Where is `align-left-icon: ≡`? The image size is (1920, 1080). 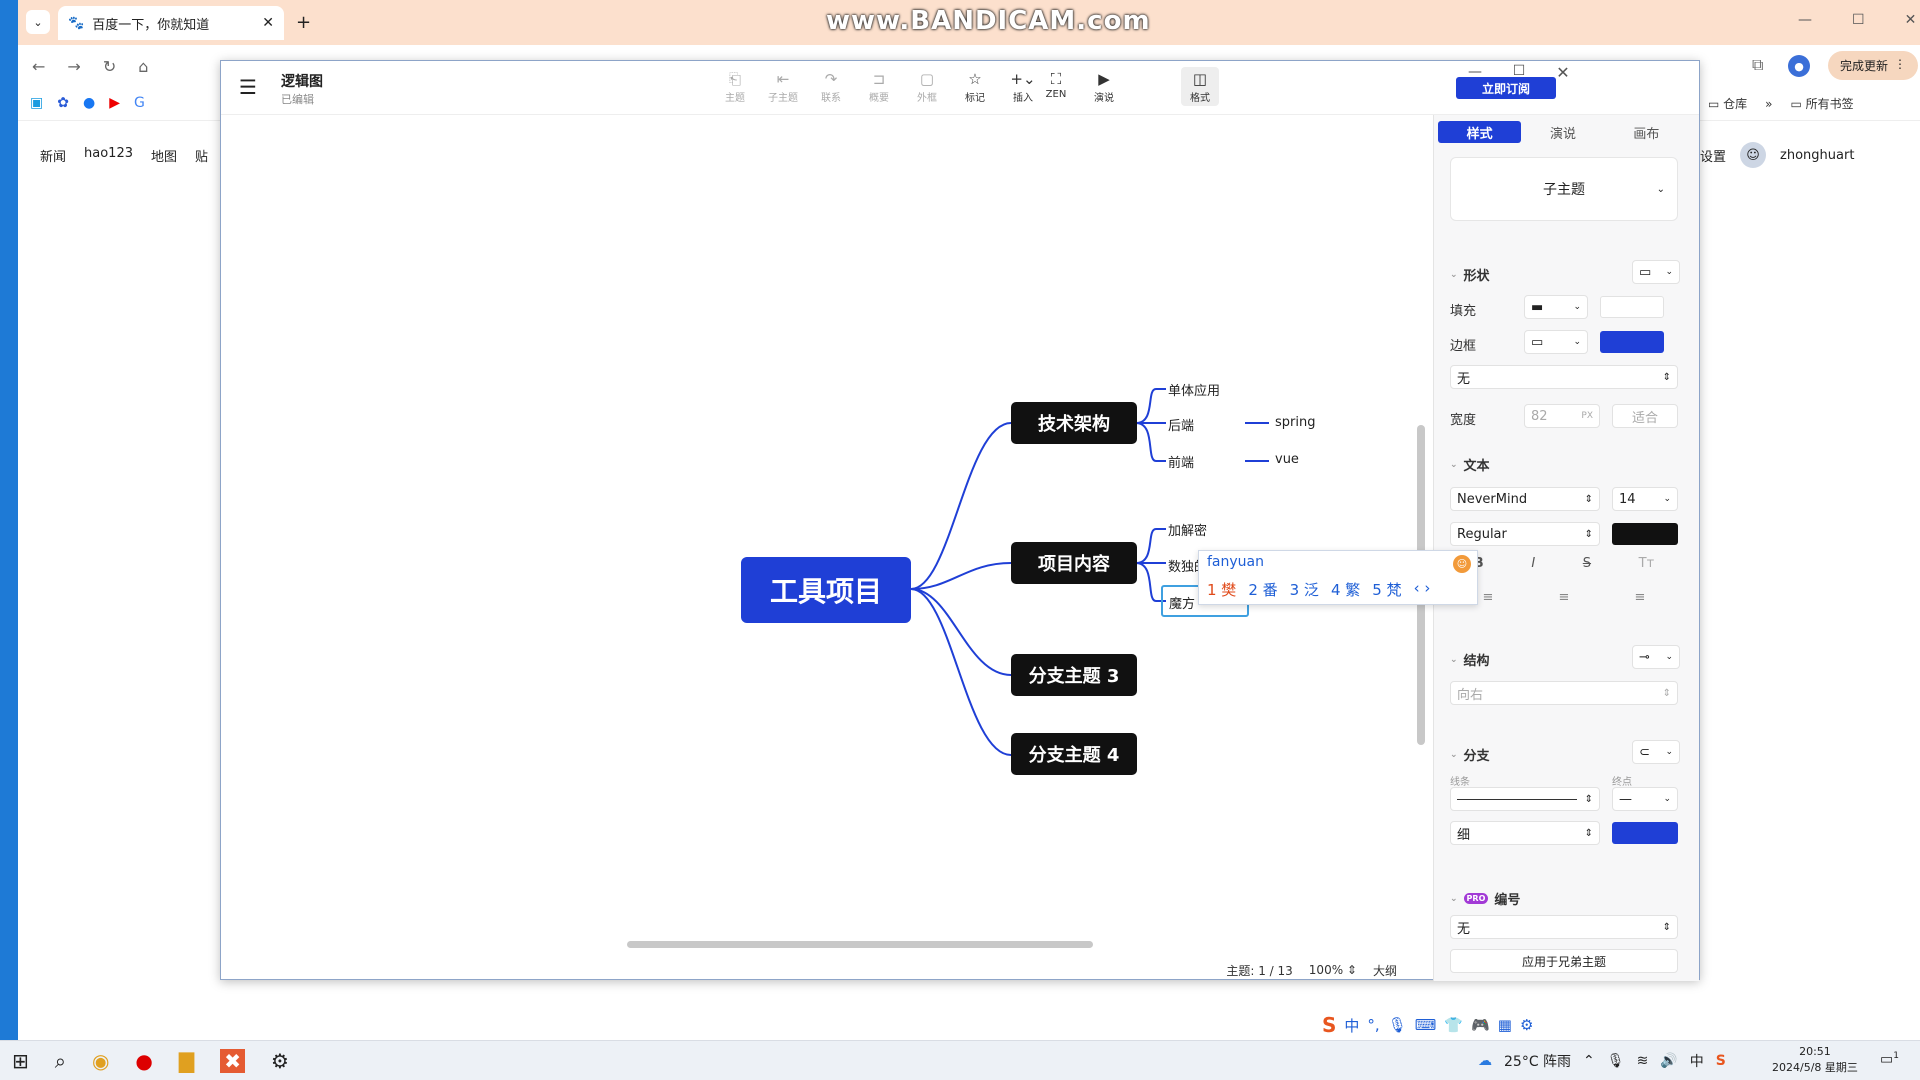 align-left-icon: ≡ is located at coordinates (1488, 597).